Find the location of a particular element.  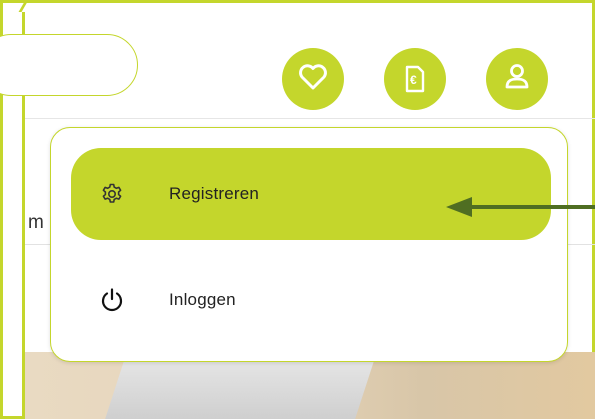

header-divider is located at coordinates (310, 118).